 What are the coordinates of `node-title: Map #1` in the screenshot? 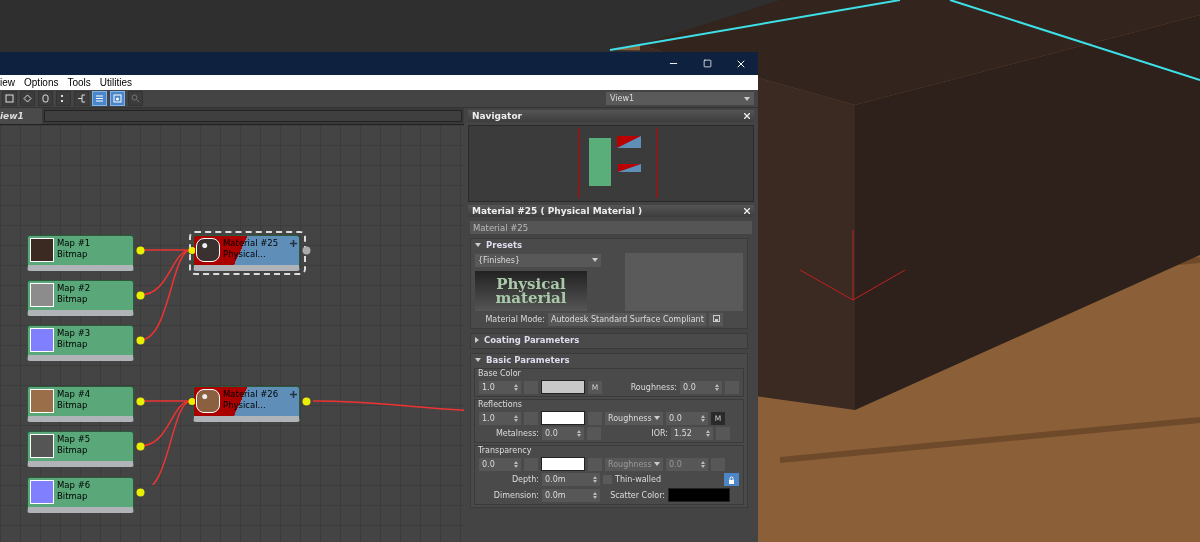 It's located at (74, 243).